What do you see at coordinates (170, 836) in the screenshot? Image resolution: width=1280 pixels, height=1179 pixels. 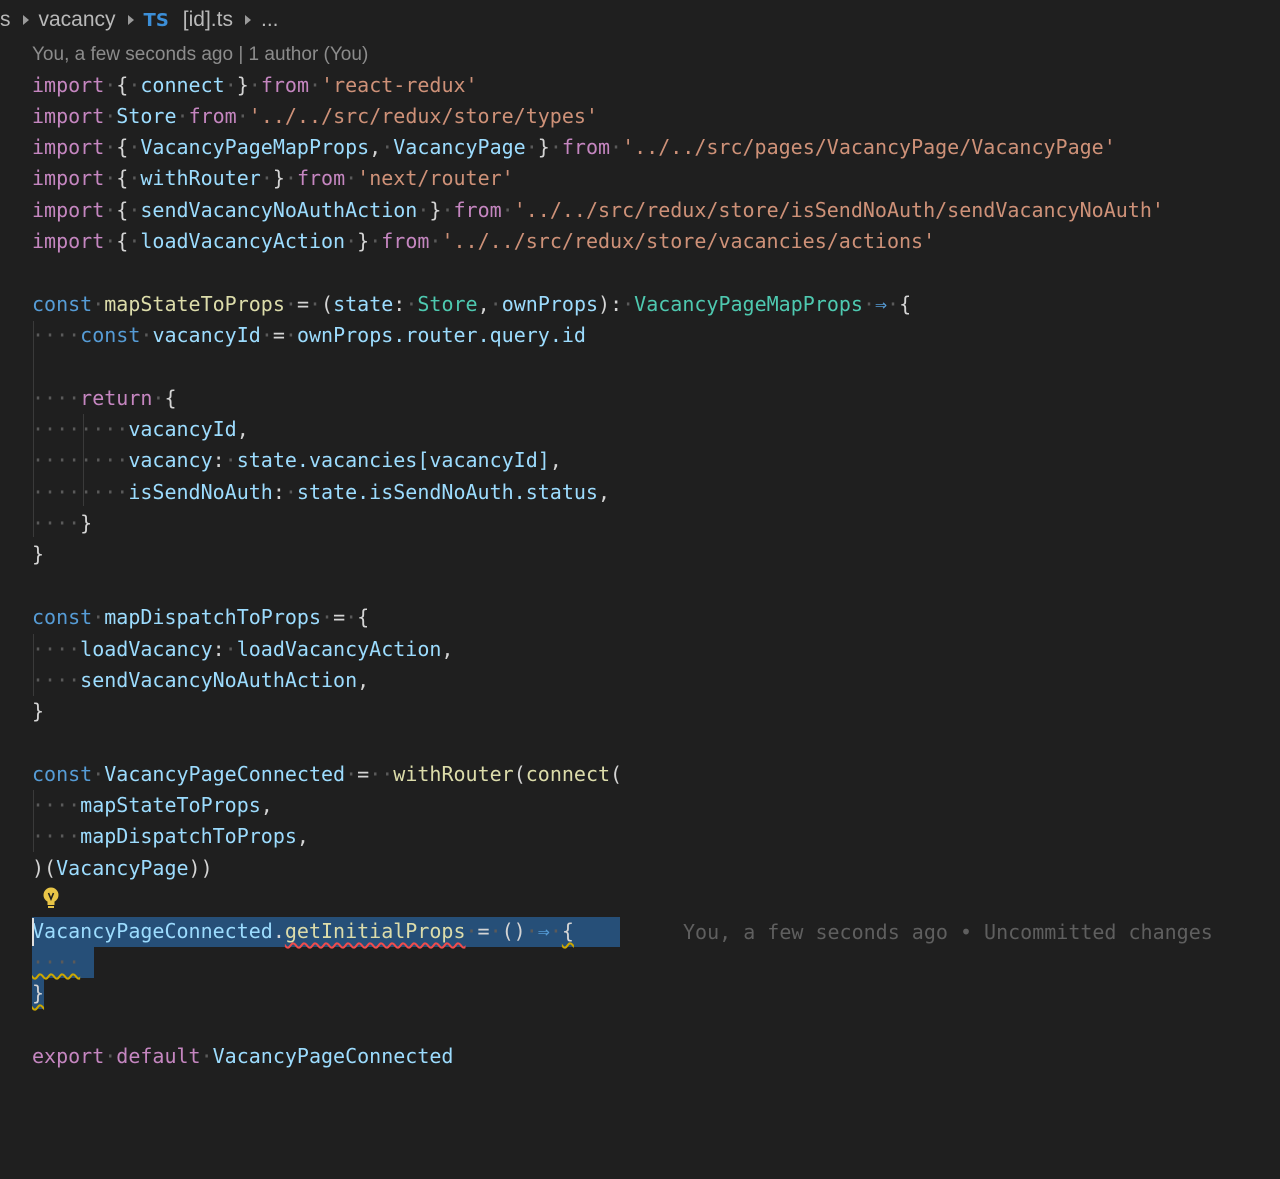 I see `code-line: ····mapDispatchToProps,` at bounding box center [170, 836].